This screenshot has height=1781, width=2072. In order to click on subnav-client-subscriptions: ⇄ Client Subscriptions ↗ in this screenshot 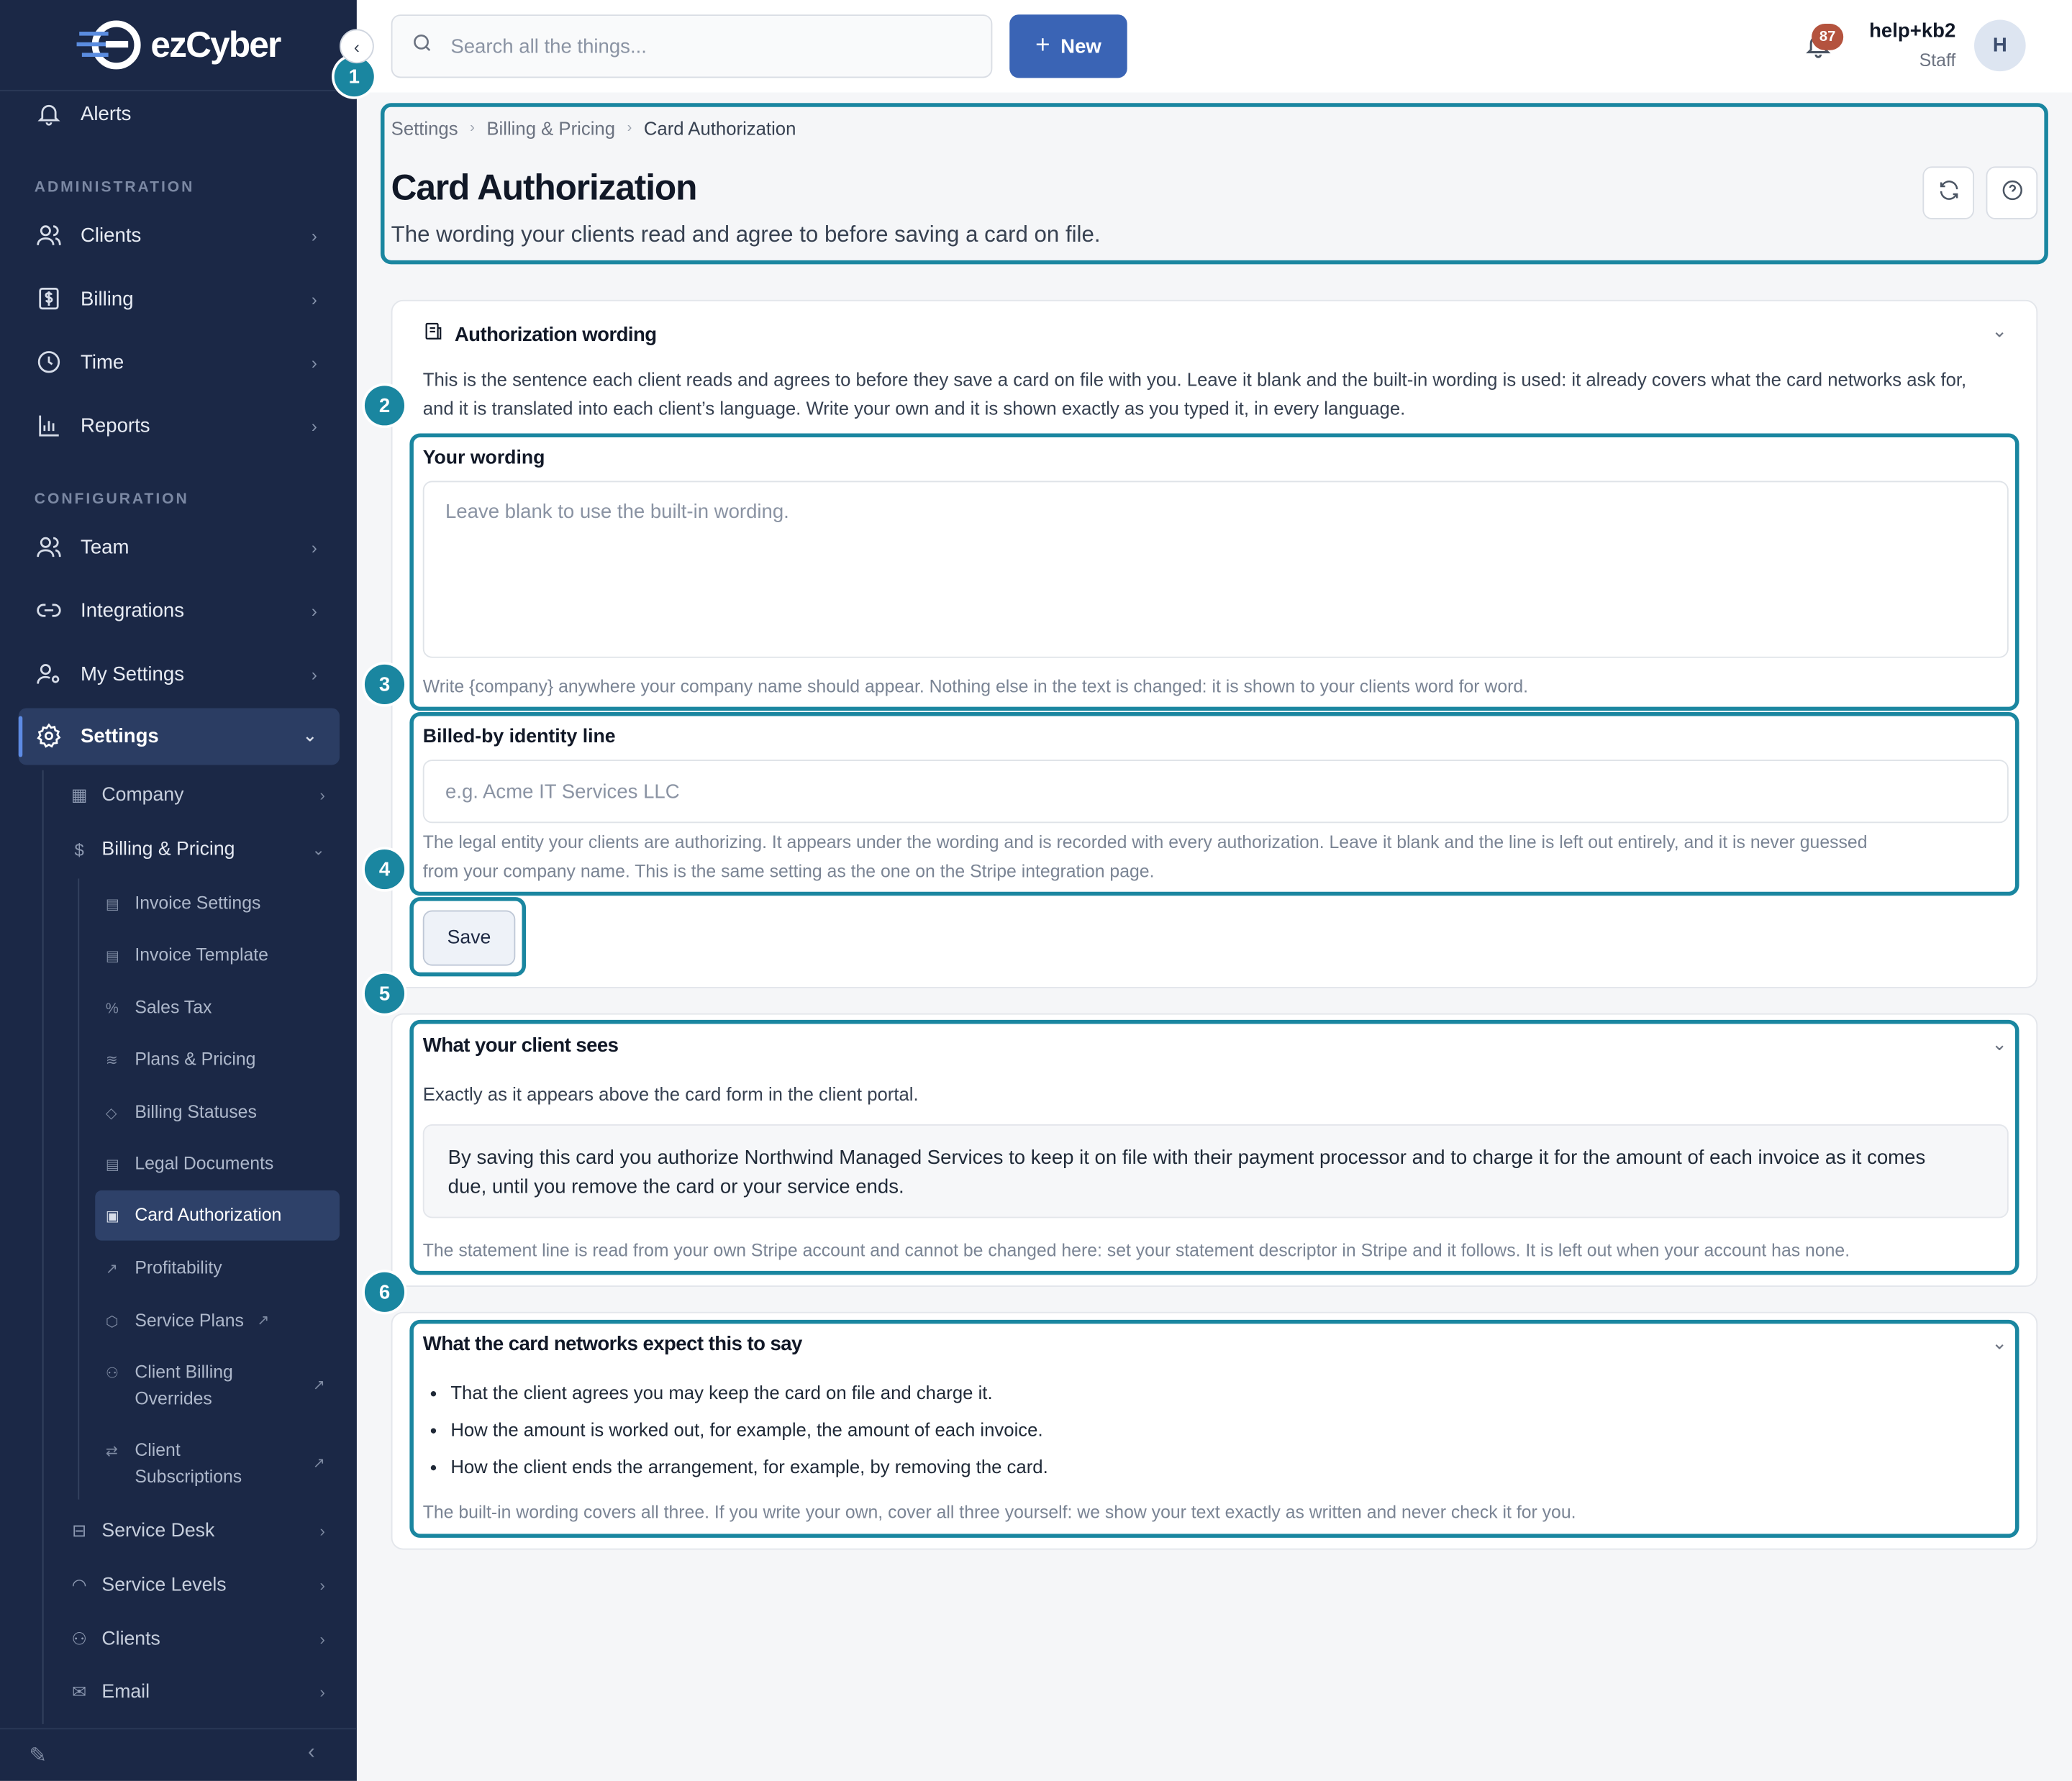, I will do `click(218, 1463)`.